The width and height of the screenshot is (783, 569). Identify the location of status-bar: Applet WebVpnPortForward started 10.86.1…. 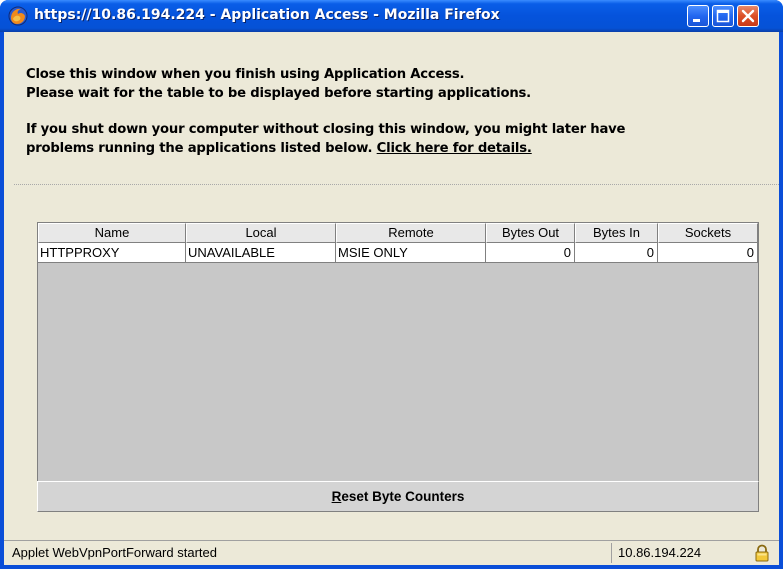
(391, 552).